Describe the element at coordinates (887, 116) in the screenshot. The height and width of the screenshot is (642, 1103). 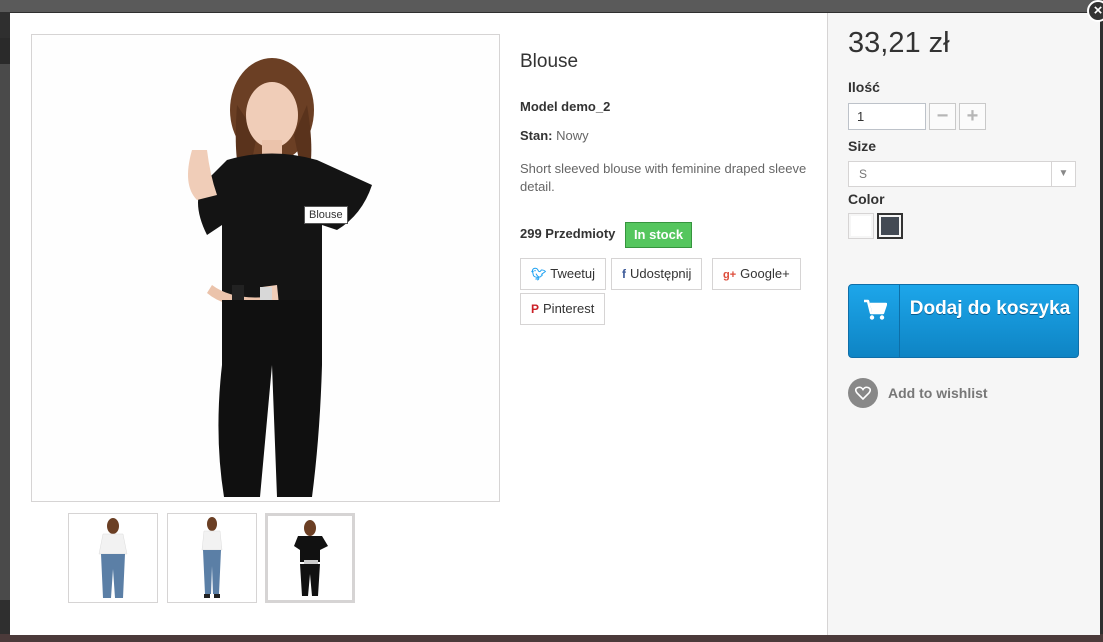
I see `quantity-input: 1` at that location.